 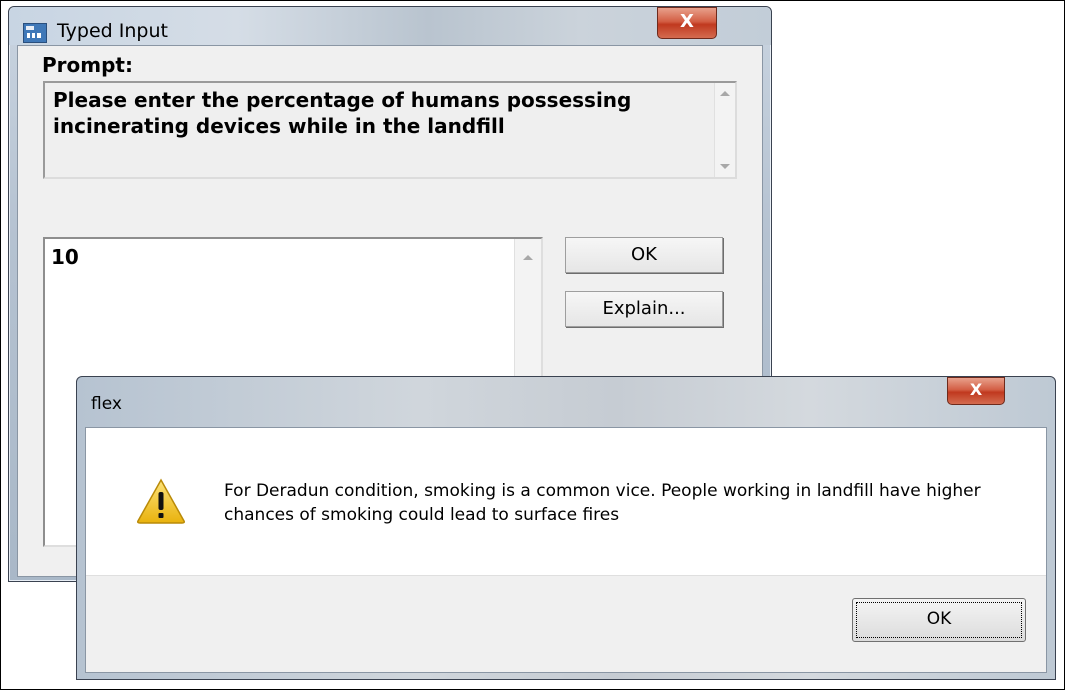 I want to click on focus-rectangle, so click(x=939, y=620).